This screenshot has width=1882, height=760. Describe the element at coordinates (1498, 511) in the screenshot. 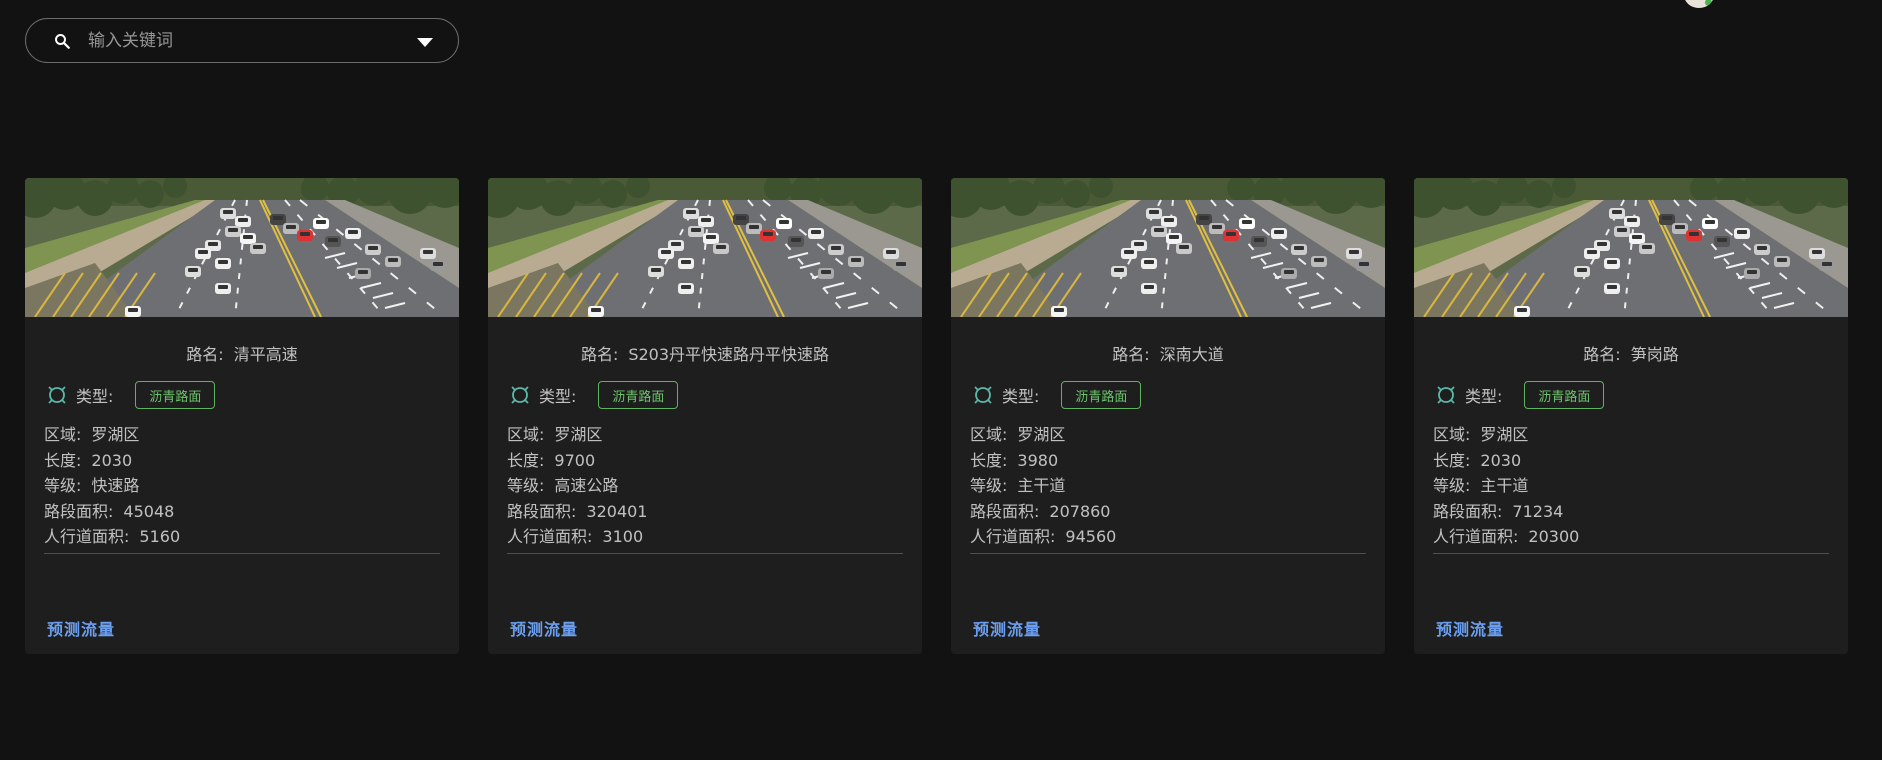

I see `segment-area-row: 路段面积: 71234` at that location.